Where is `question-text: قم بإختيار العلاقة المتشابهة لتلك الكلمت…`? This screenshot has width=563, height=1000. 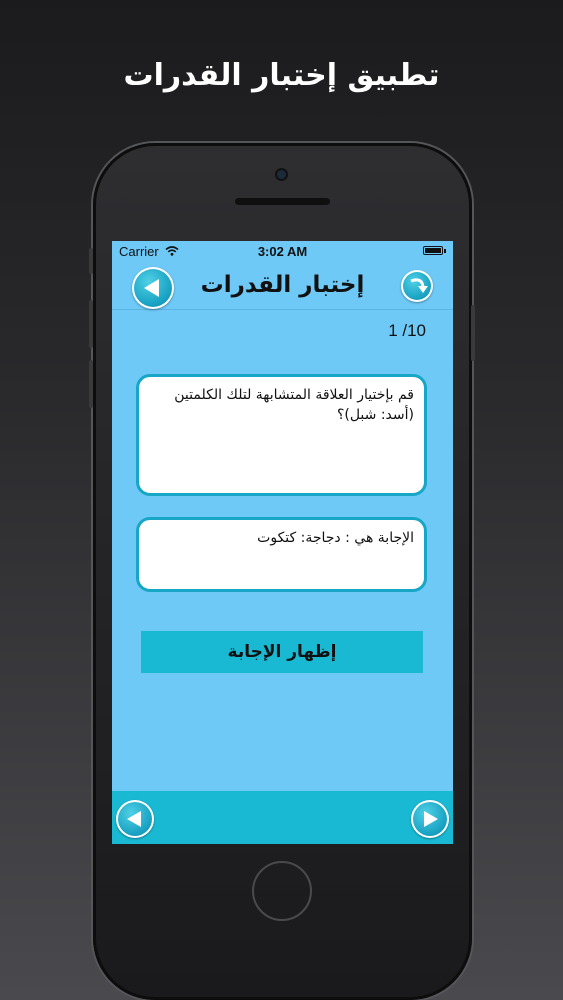
question-text: قم بإختيار العلاقة المتشابهة لتلك الكلمت… is located at coordinates (294, 405).